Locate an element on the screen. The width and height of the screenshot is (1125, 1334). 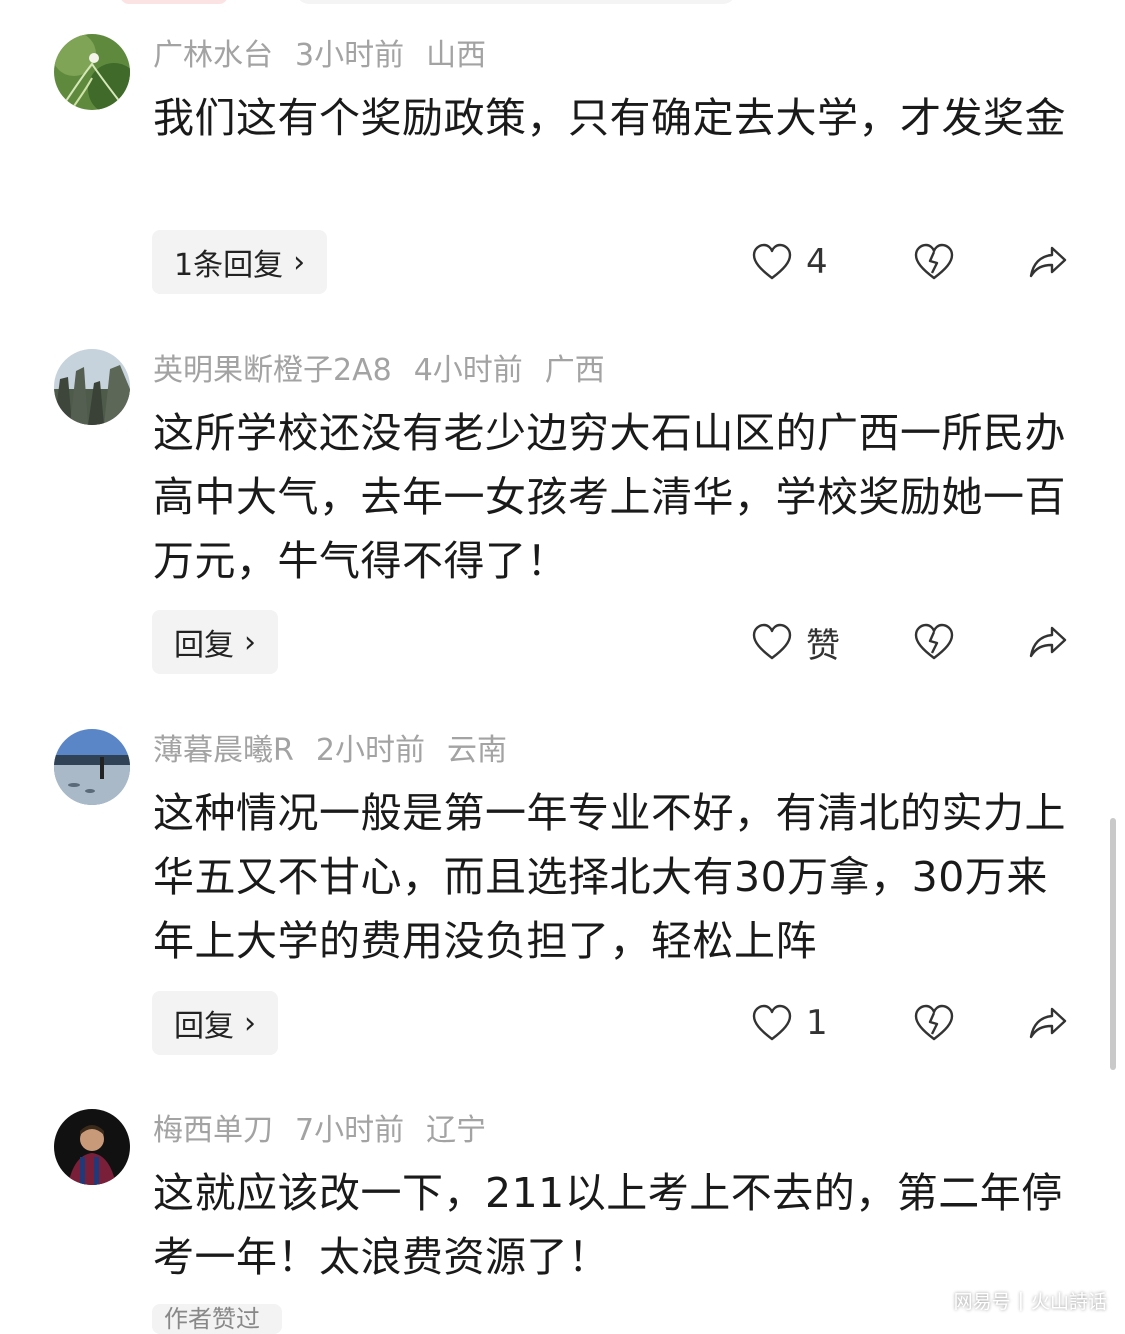
watermark-account: 火山詩话 is located at coordinates (1068, 1301).